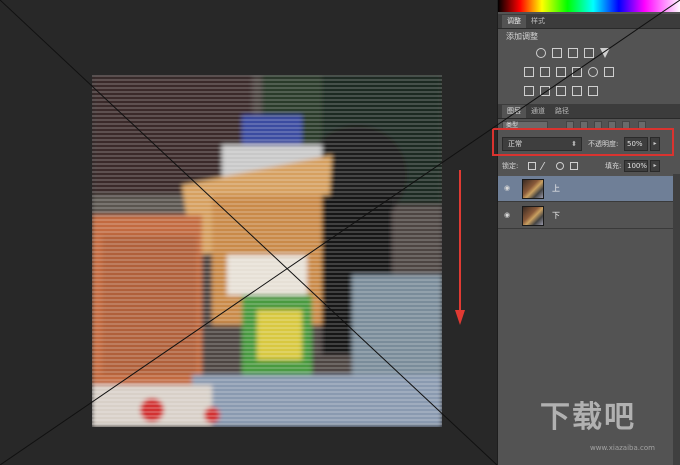  Describe the element at coordinates (545, 72) in the screenshot. I see `color-balance-icon` at that location.